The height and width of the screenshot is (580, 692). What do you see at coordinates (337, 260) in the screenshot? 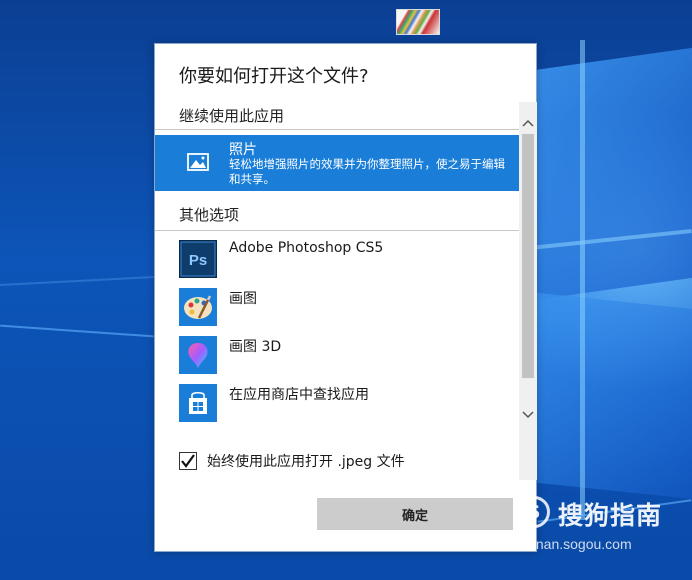
I see `app-item-photoshop: Ps Adobe Photoshop CS5` at bounding box center [337, 260].